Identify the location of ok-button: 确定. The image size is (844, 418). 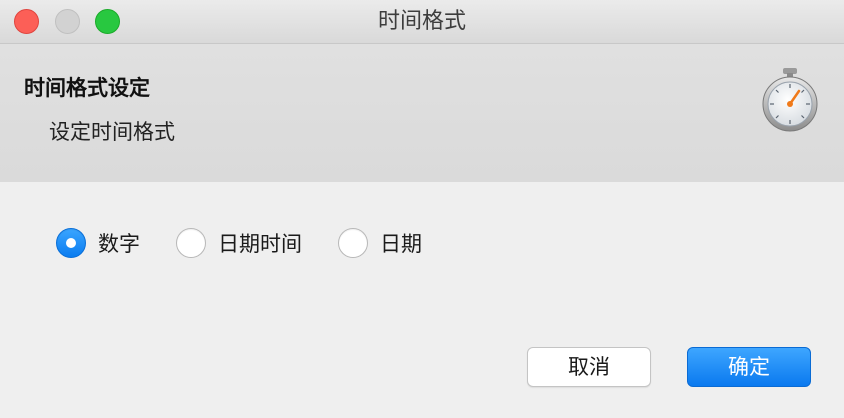
(749, 367).